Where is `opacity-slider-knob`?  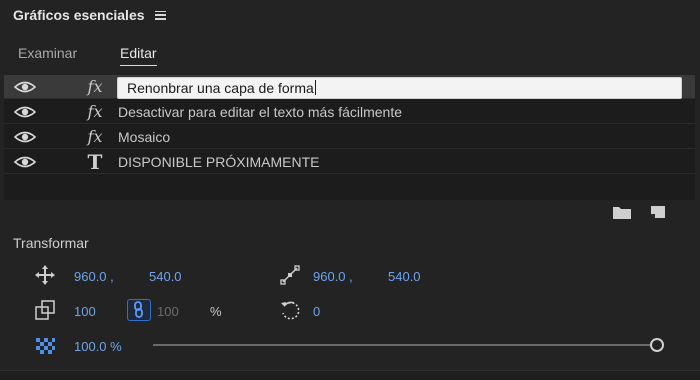
opacity-slider-knob is located at coordinates (657, 345).